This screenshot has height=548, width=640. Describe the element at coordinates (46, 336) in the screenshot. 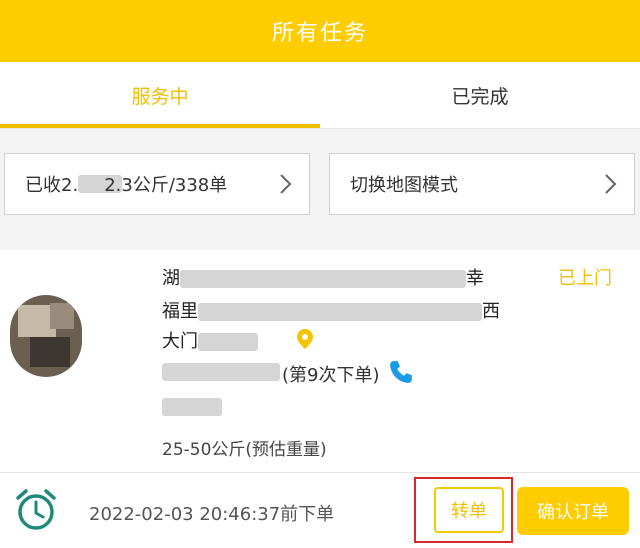

I see `avatar` at that location.